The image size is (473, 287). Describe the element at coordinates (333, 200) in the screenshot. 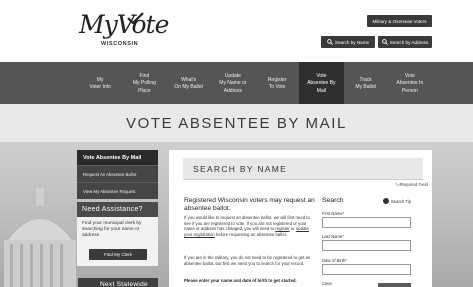

I see `search-form-title: Search` at that location.